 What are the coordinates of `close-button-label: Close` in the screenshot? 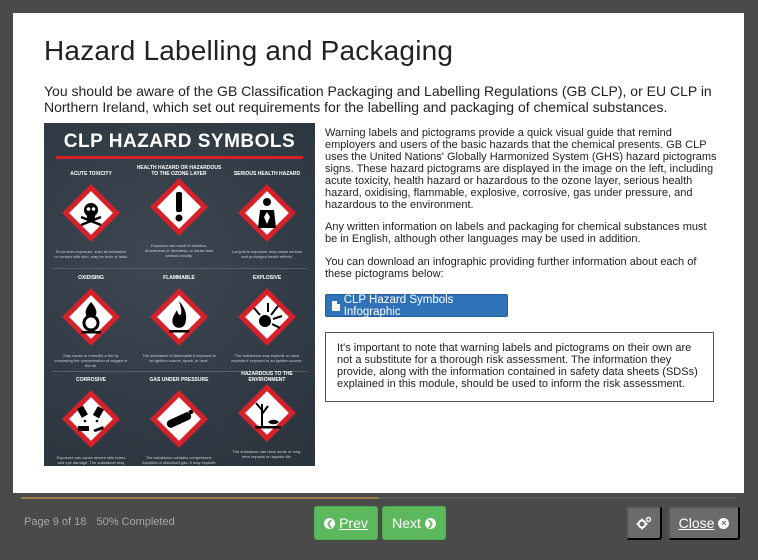 It's located at (696, 523).